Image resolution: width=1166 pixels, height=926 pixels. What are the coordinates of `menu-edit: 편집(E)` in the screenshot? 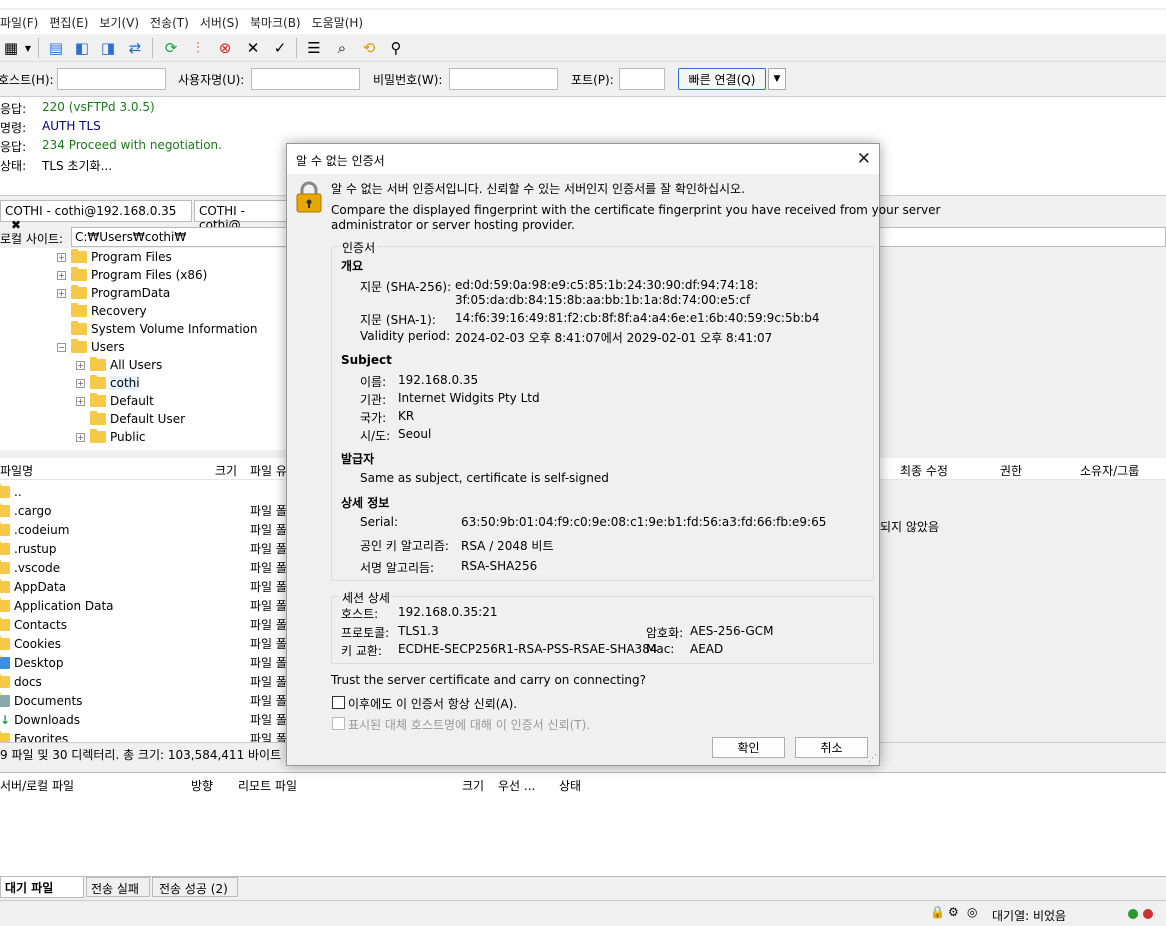 It's located at (68, 22).